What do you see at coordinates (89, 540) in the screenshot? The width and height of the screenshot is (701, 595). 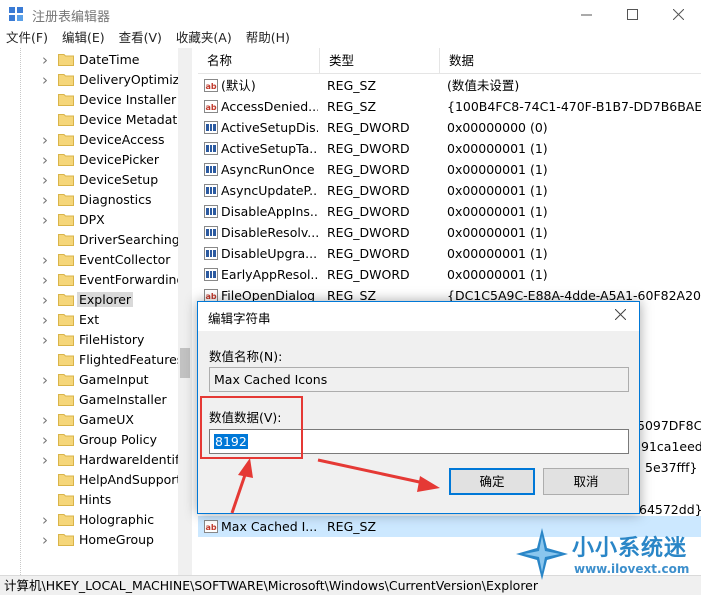 I see `tree-item: › HomeGroup` at bounding box center [89, 540].